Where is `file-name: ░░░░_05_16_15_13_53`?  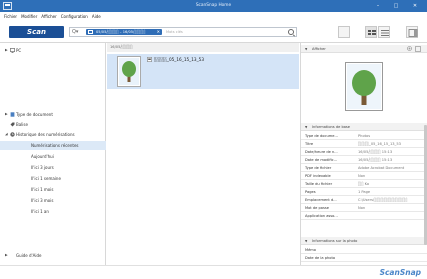
file-name: ░░░░_05_16_15_13_53 is located at coordinates (179, 59).